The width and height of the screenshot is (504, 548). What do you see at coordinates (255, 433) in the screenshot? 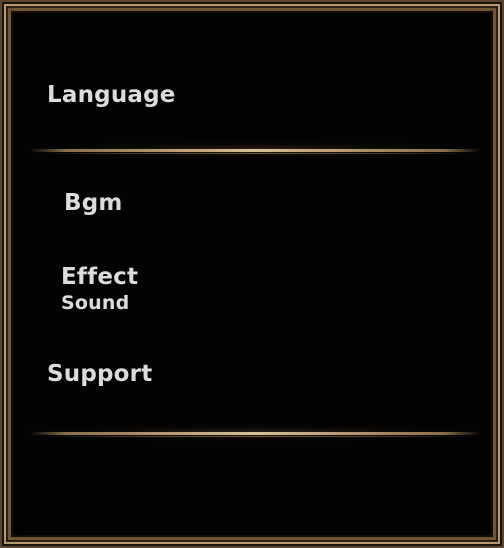
I see `divider-bottom` at bounding box center [255, 433].